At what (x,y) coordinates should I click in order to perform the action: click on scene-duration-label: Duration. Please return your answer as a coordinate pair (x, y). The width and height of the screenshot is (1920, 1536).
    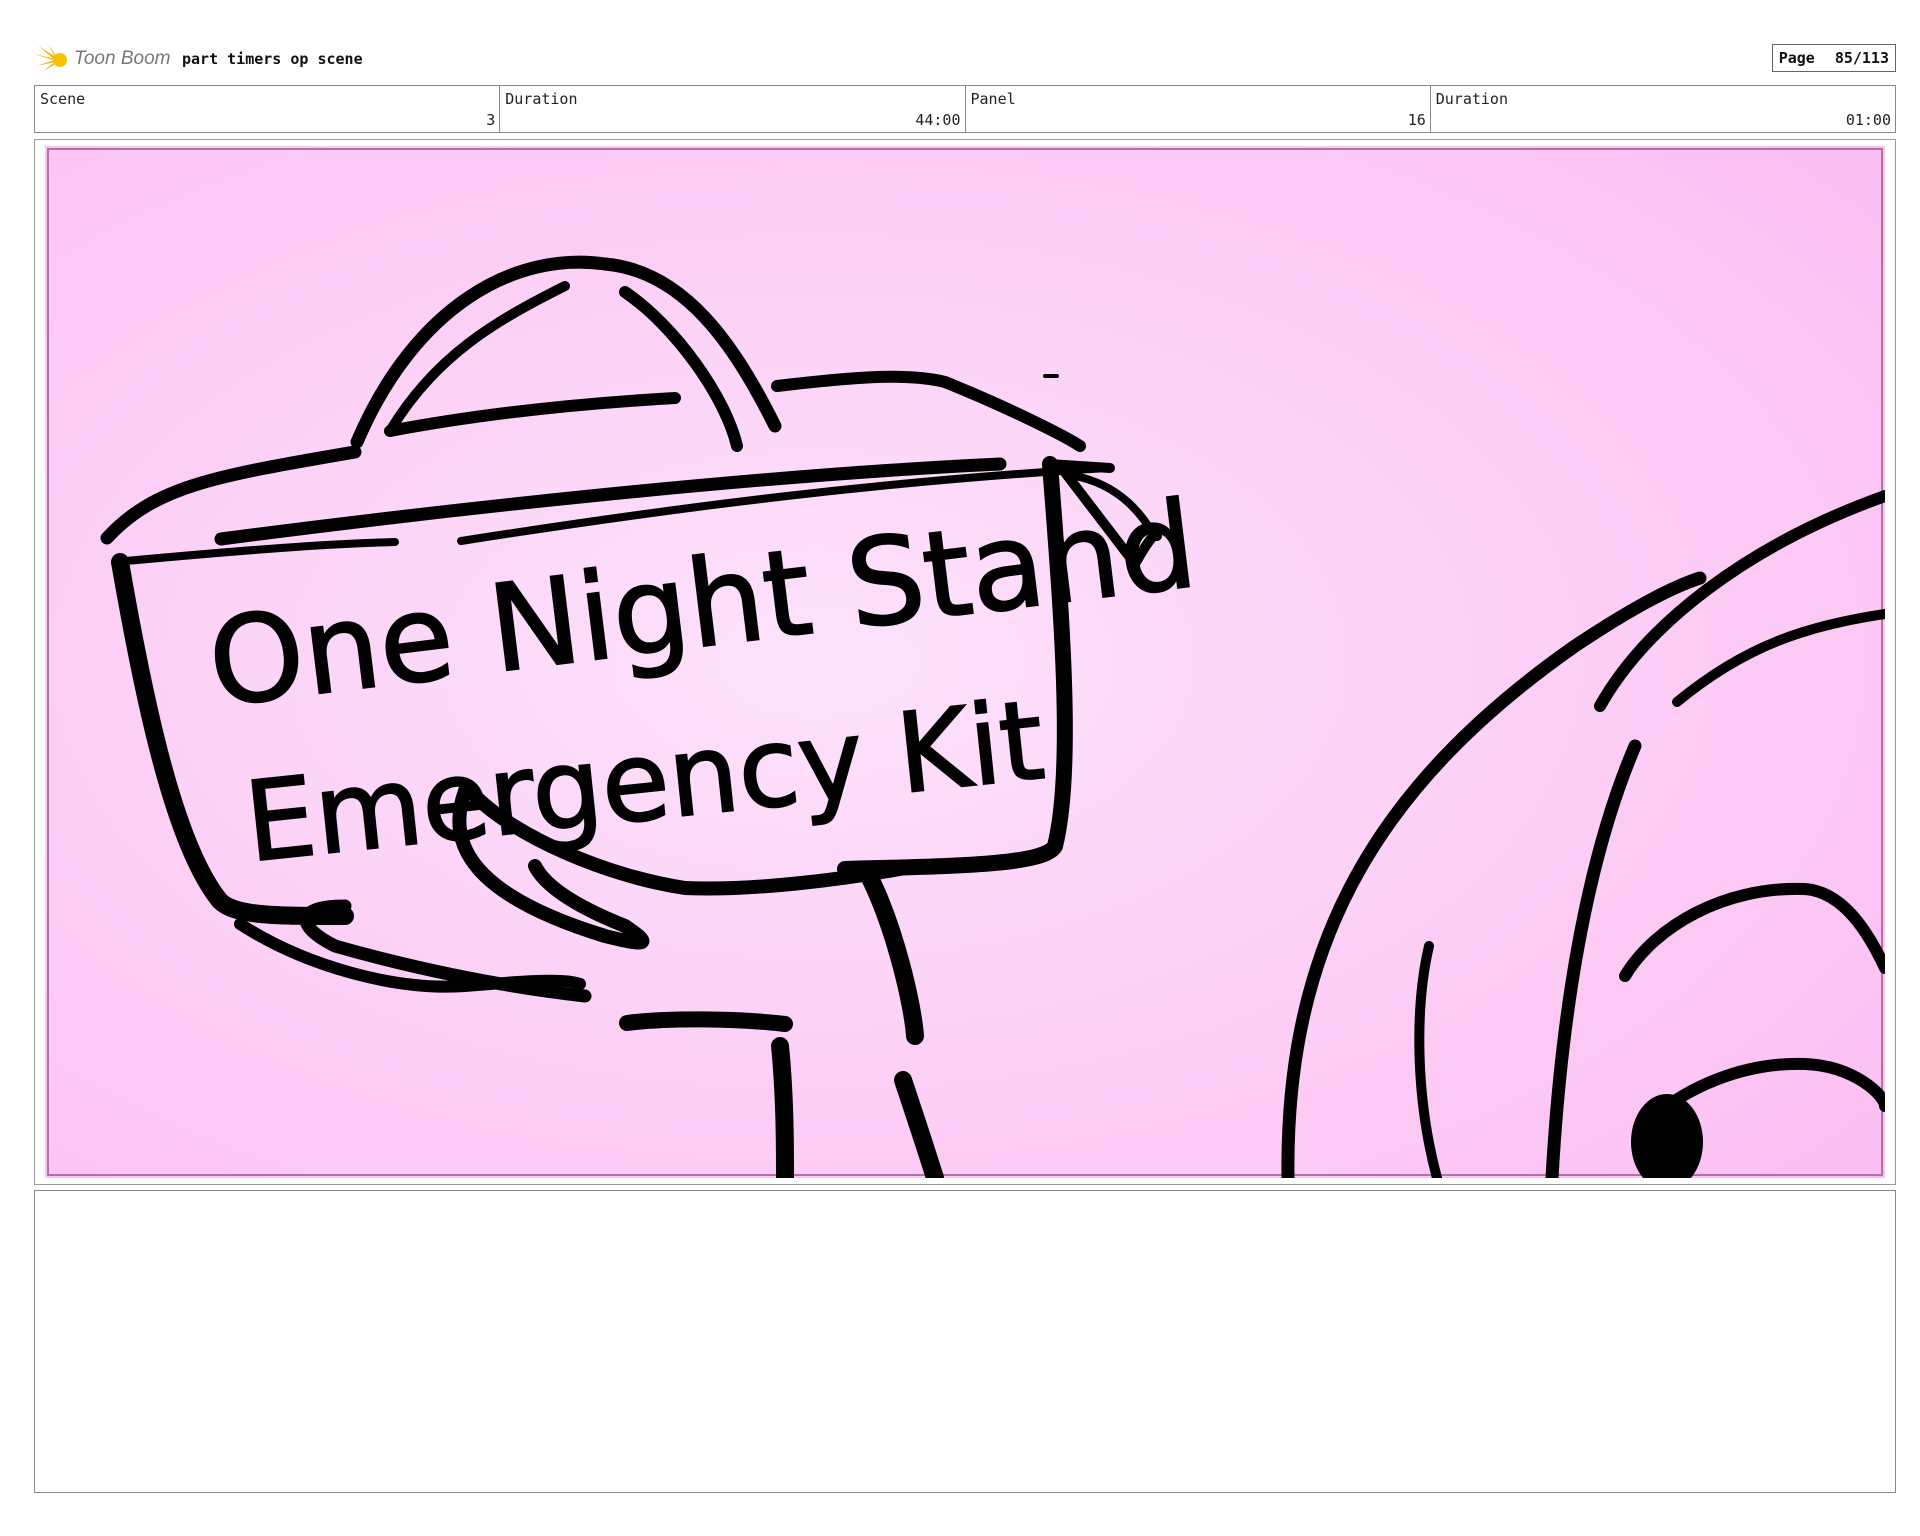
    Looking at the image, I should click on (541, 99).